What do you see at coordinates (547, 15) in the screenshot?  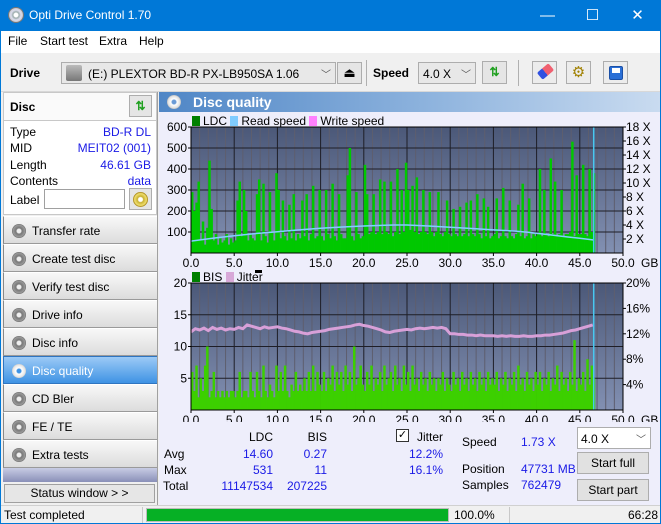 I see `minimize-button: —` at bounding box center [547, 15].